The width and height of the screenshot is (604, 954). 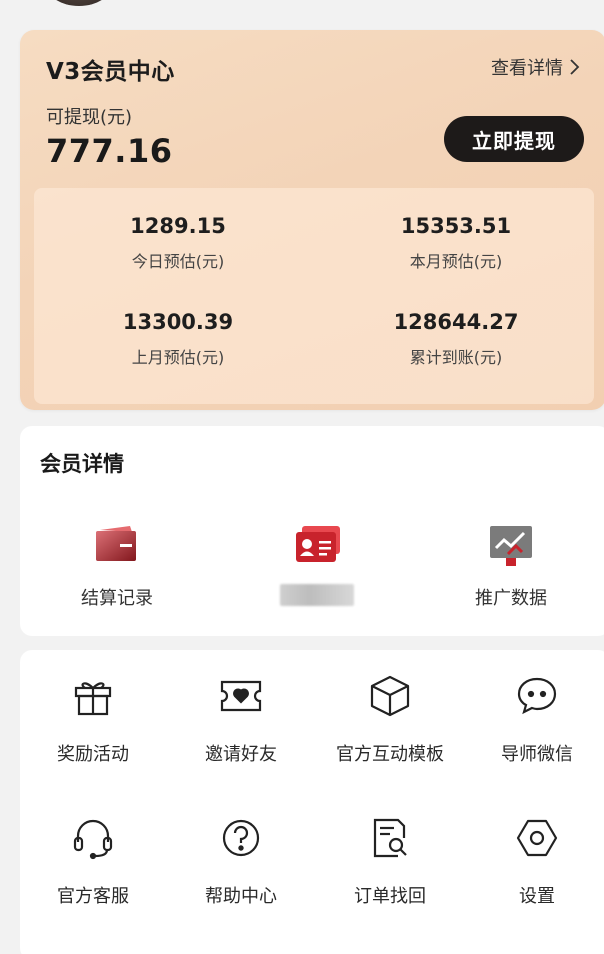 What do you see at coordinates (390, 720) in the screenshot?
I see `official-template-item: 官方互动模板` at bounding box center [390, 720].